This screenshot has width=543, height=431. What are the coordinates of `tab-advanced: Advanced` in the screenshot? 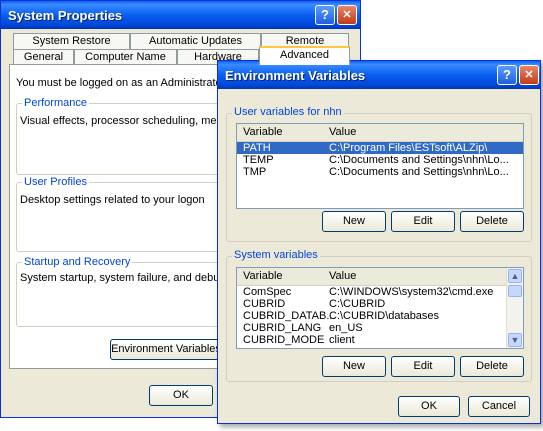 It's located at (304, 55).